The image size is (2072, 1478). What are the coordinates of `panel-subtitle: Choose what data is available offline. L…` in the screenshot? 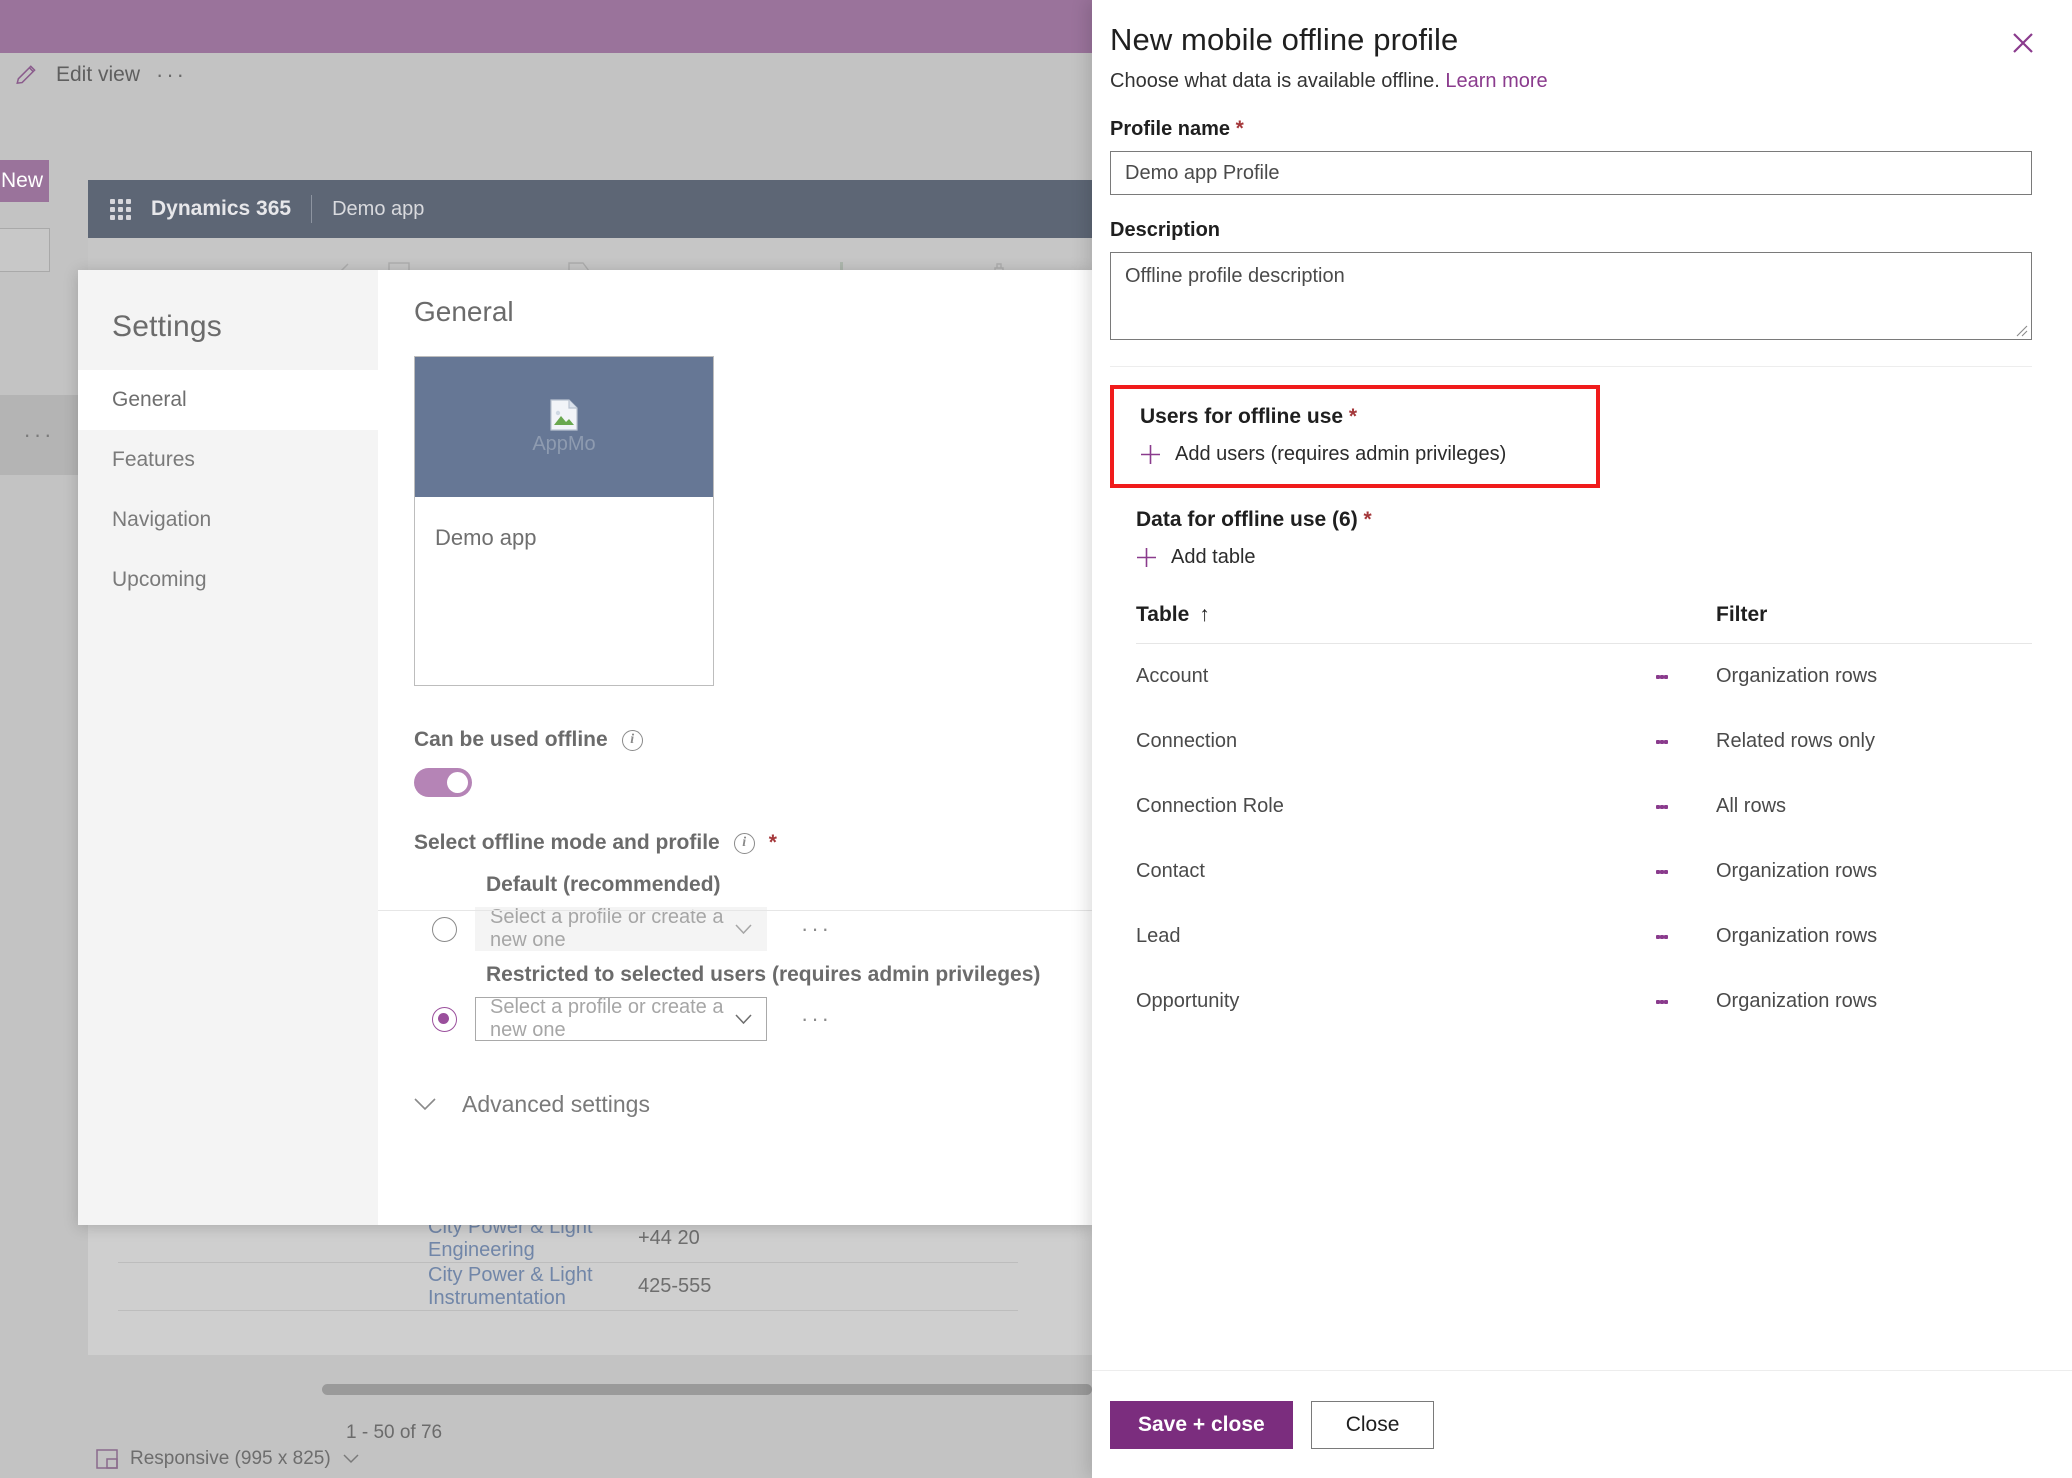 It's located at (1571, 81).